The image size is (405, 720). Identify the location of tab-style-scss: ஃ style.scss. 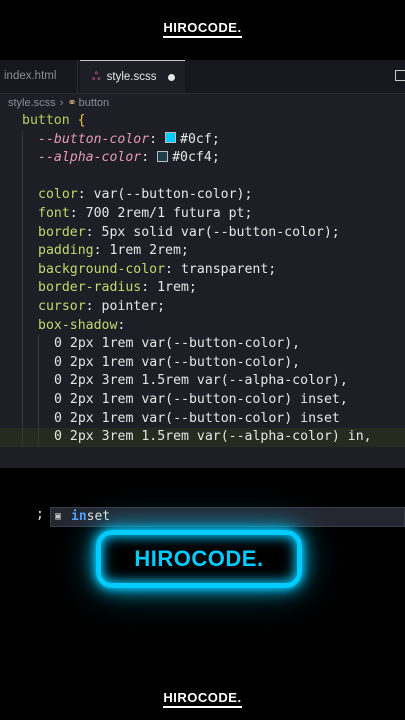
(132, 76).